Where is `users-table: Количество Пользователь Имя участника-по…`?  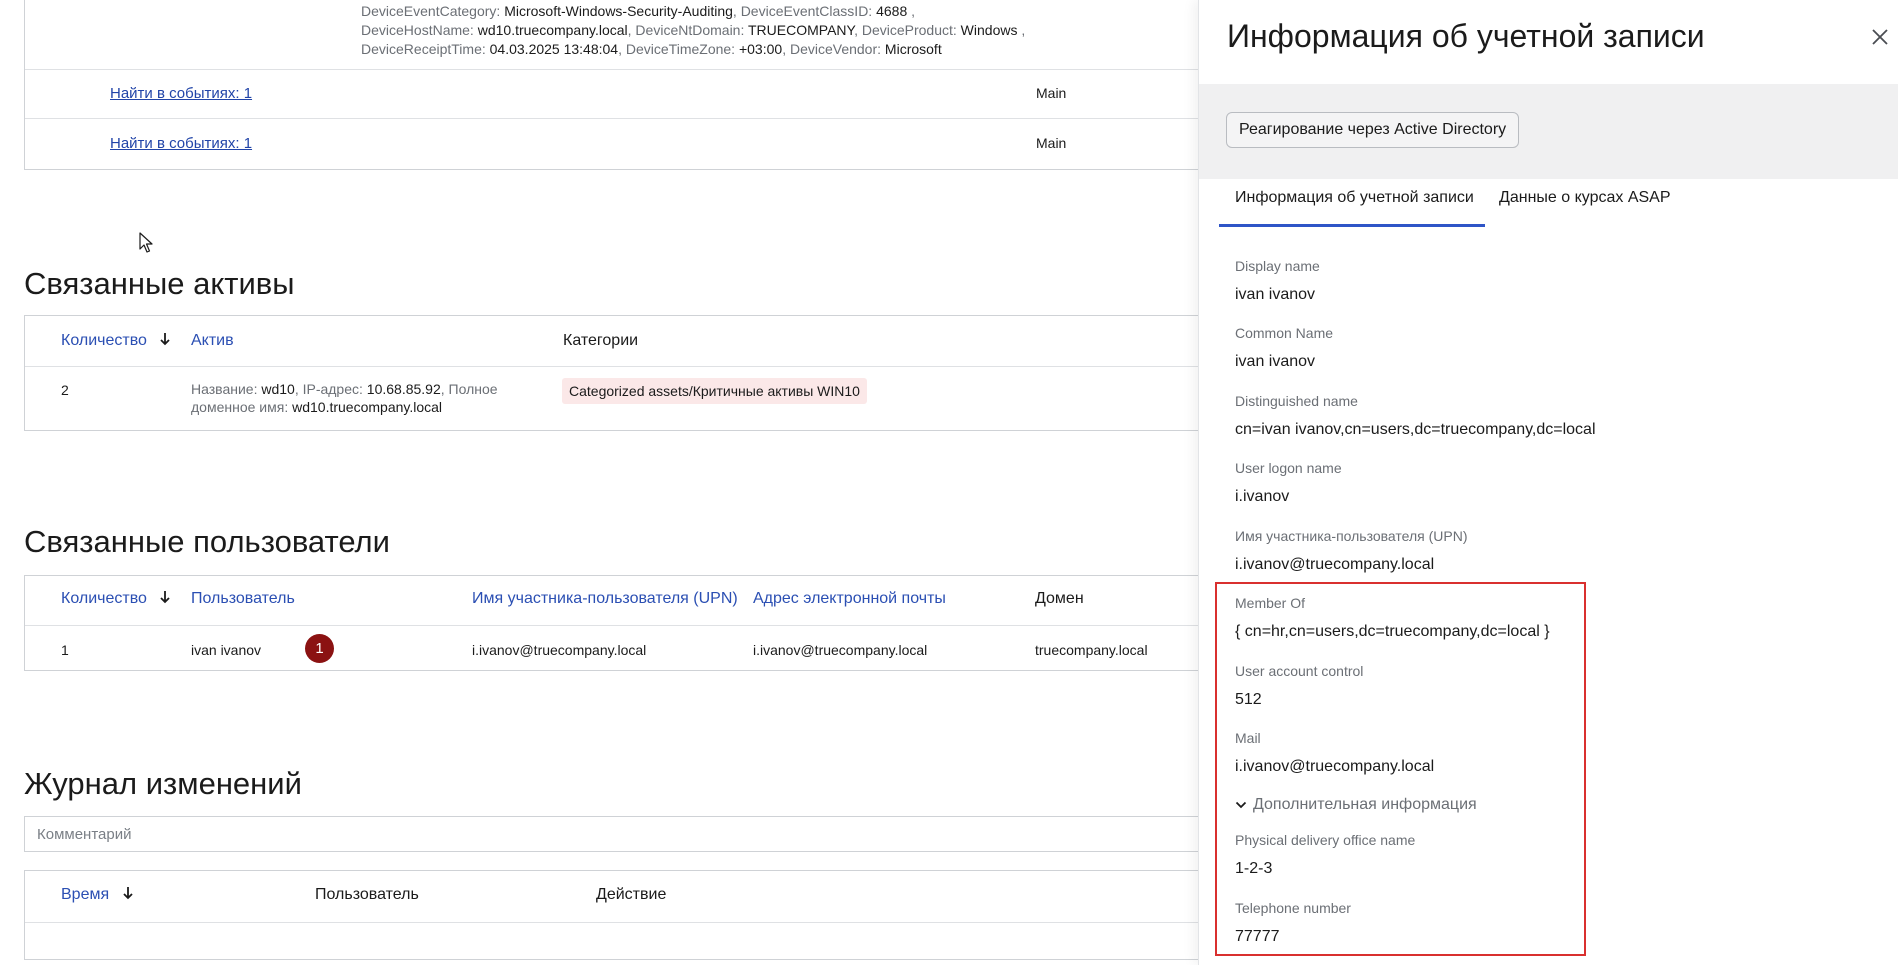 users-table: Количество Пользователь Имя участника-по… is located at coordinates (611, 623).